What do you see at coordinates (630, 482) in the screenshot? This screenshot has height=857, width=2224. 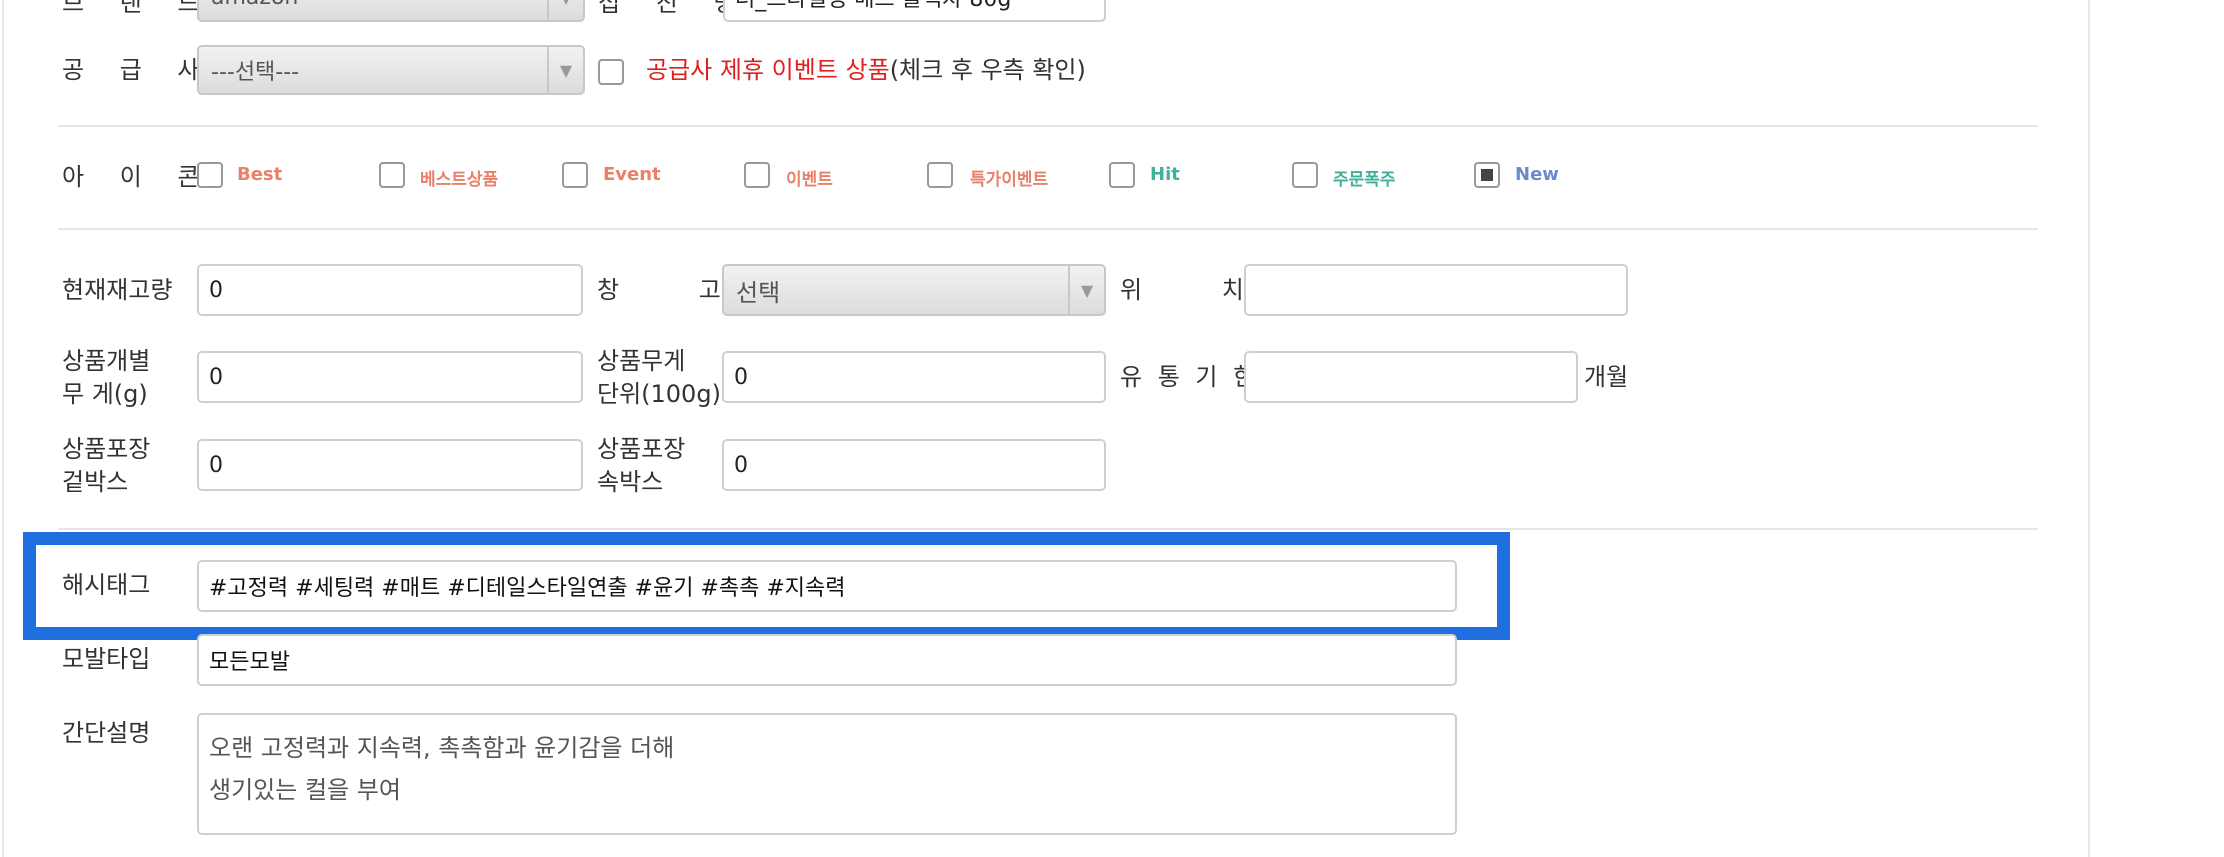 I see `inner-box-label-line2: 속박스` at bounding box center [630, 482].